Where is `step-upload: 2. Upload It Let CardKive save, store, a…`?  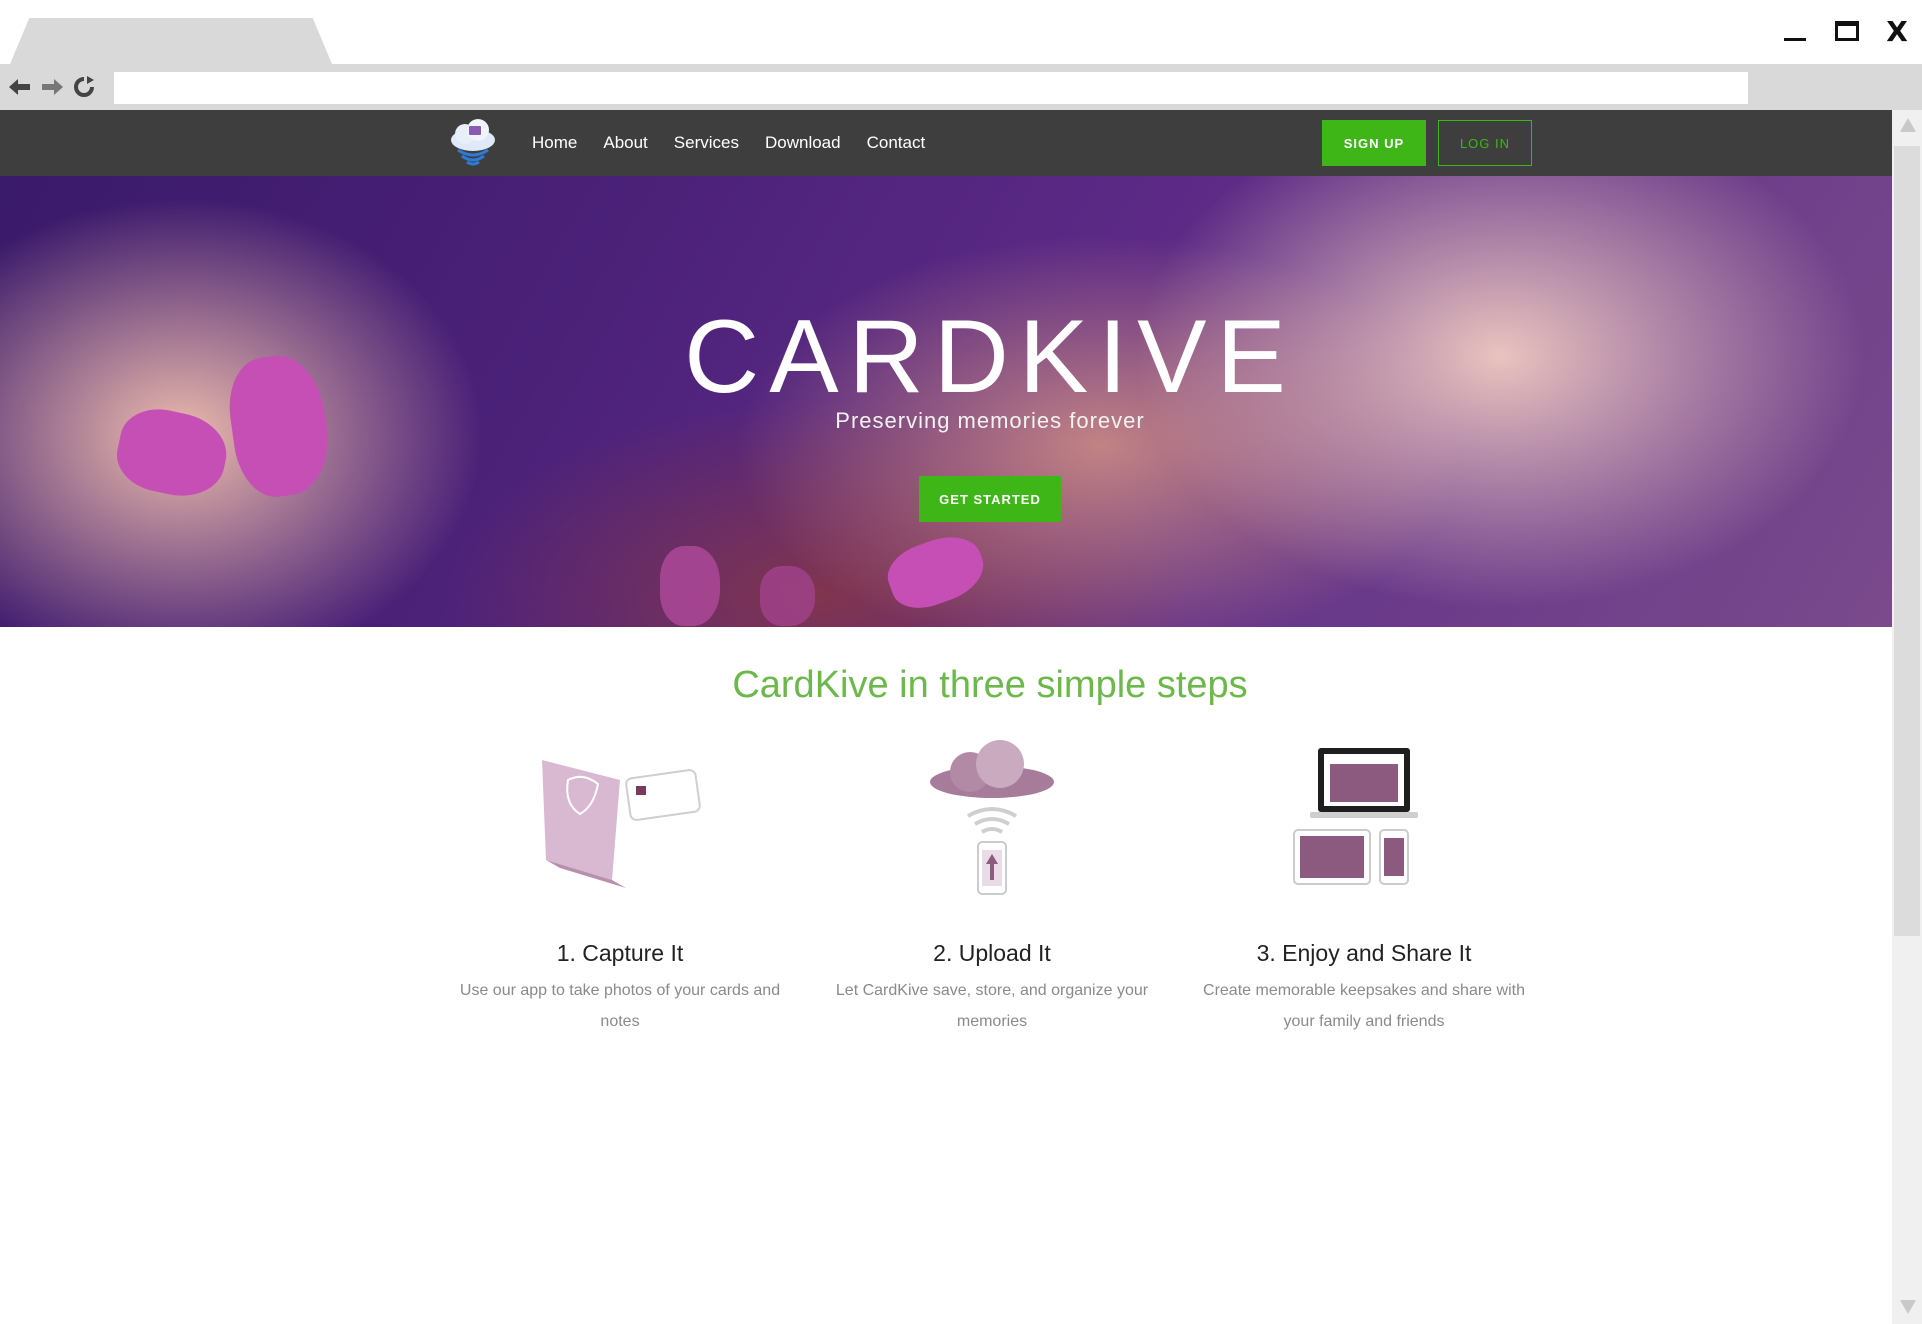
step-upload: 2. Upload It Let CardKive save, store, a… is located at coordinates (992, 888).